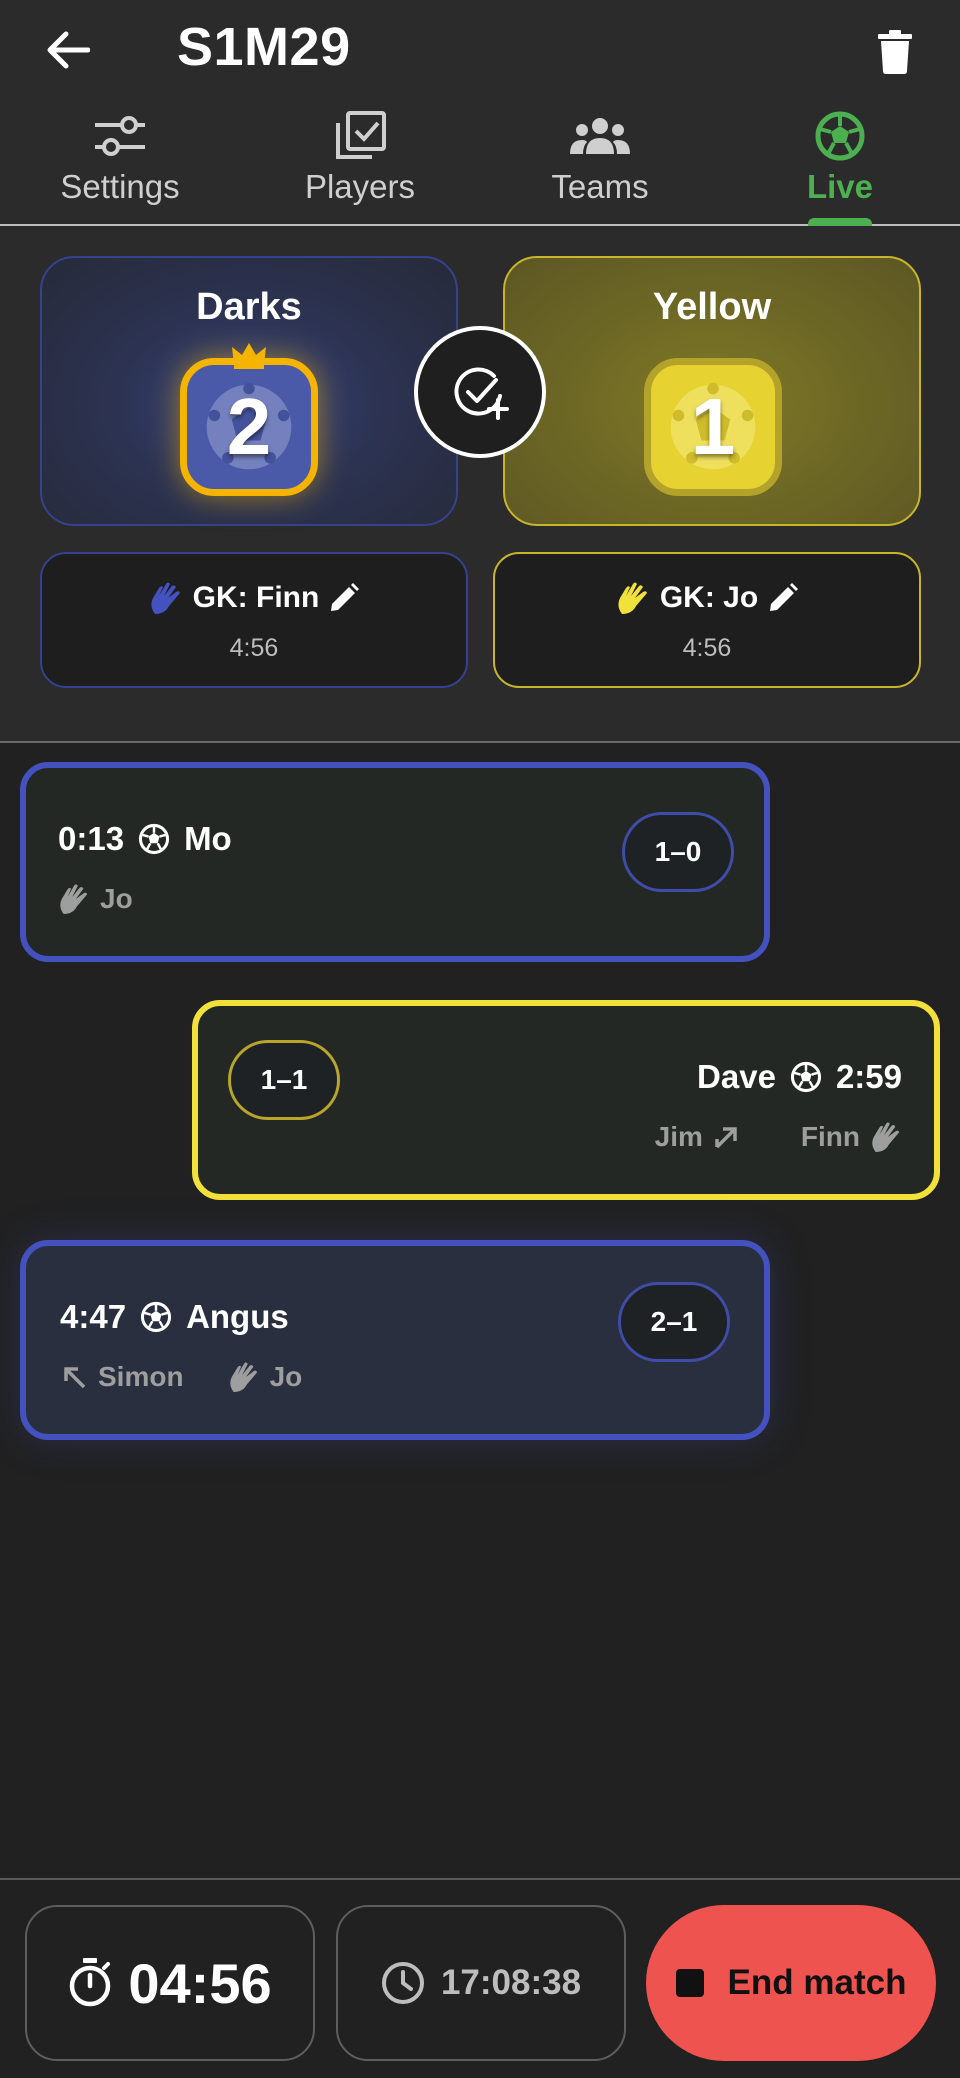 Image resolution: width=960 pixels, height=2078 pixels. Describe the element at coordinates (817, 1982) in the screenshot. I see `end-match-label: End match` at that location.